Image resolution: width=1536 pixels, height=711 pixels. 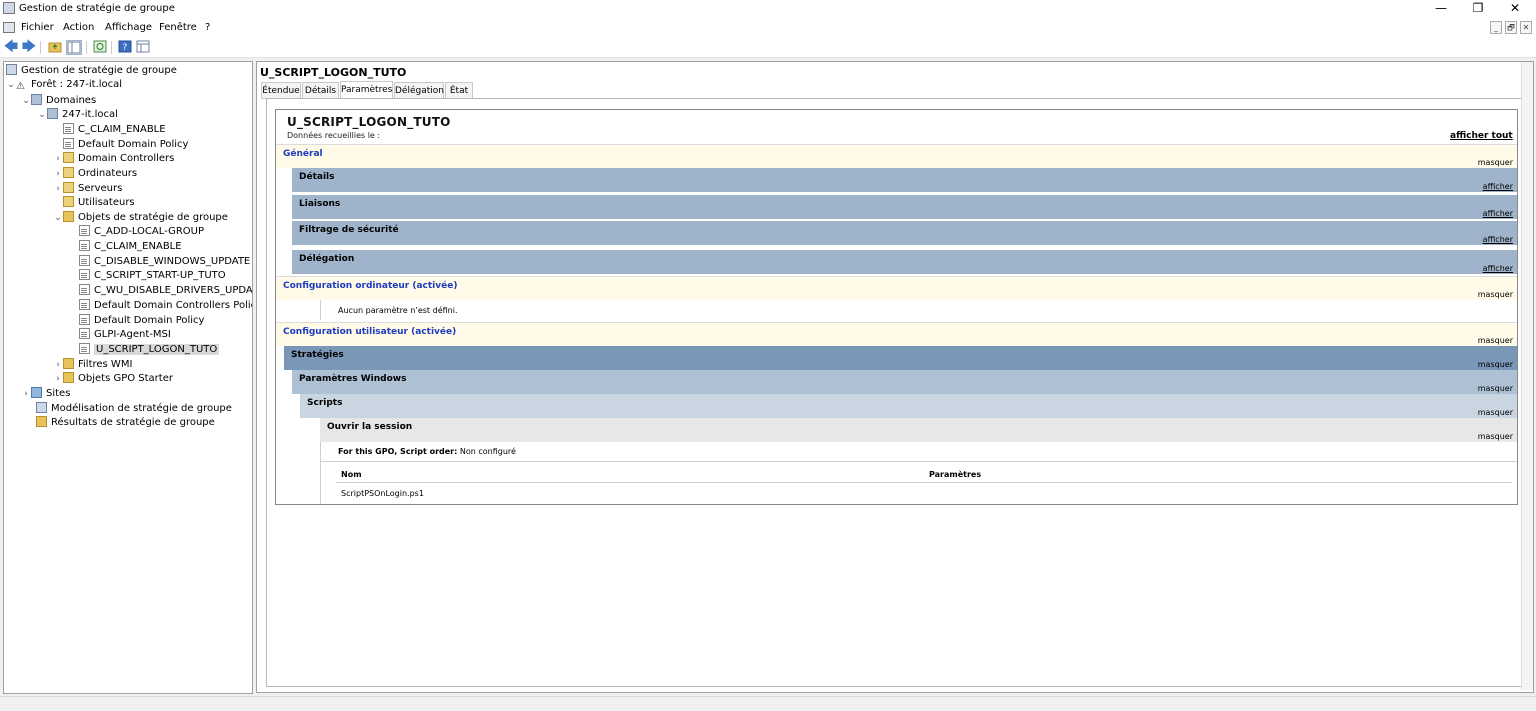 What do you see at coordinates (140, 218) in the screenshot?
I see `tree-gpo-container: ⌄ Objets de stratégie de groupe` at bounding box center [140, 218].